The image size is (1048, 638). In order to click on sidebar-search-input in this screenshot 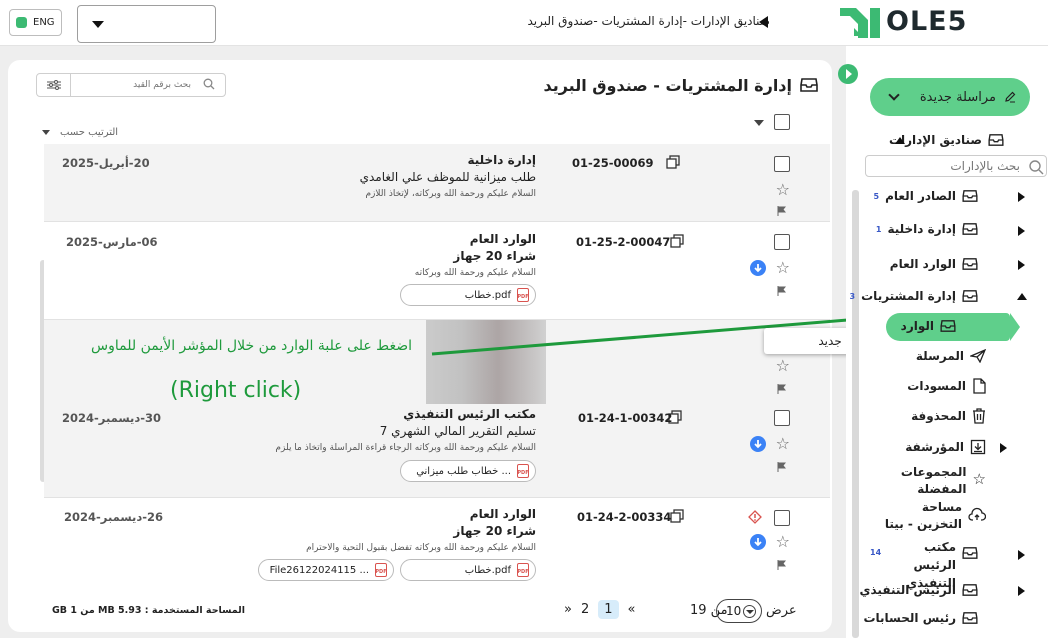, I will do `click(945, 166)`.